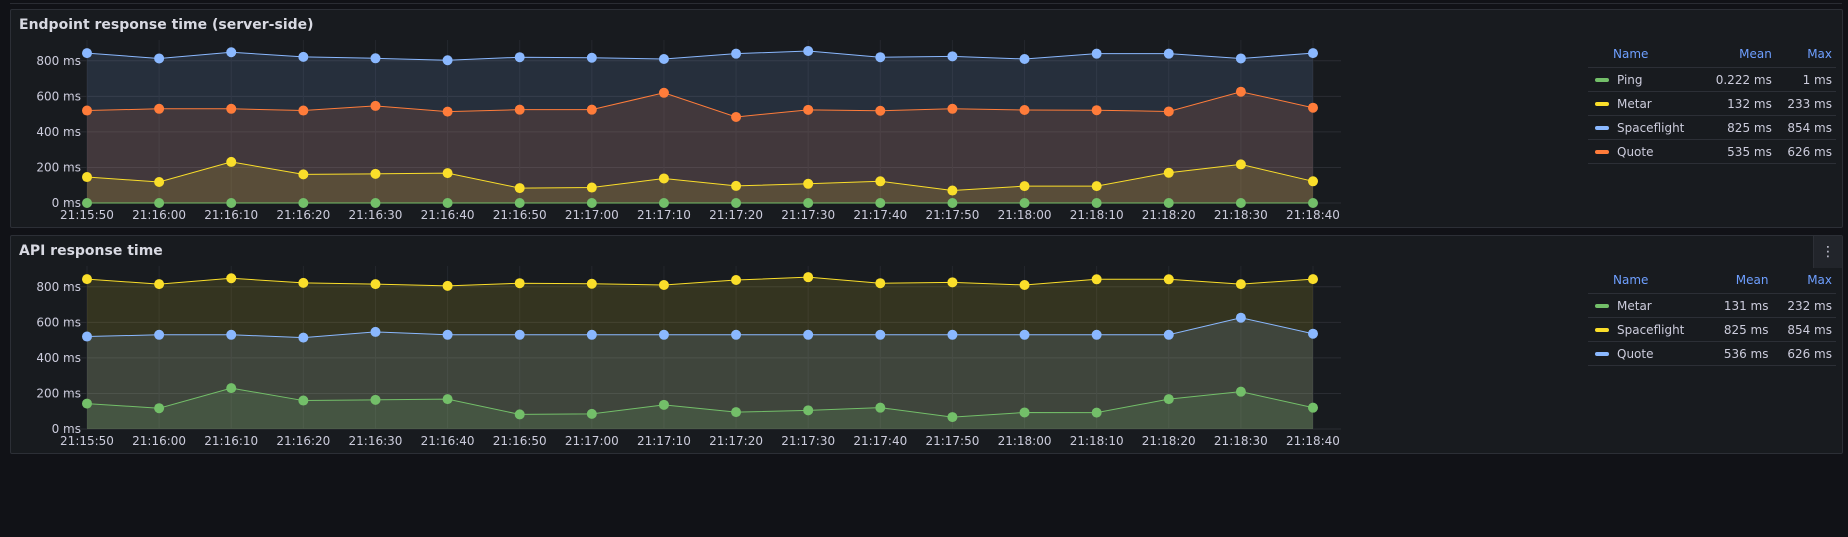 The width and height of the screenshot is (1848, 537). What do you see at coordinates (1097, 215) in the screenshot?
I see `x-tick-label: 21:18:10` at bounding box center [1097, 215].